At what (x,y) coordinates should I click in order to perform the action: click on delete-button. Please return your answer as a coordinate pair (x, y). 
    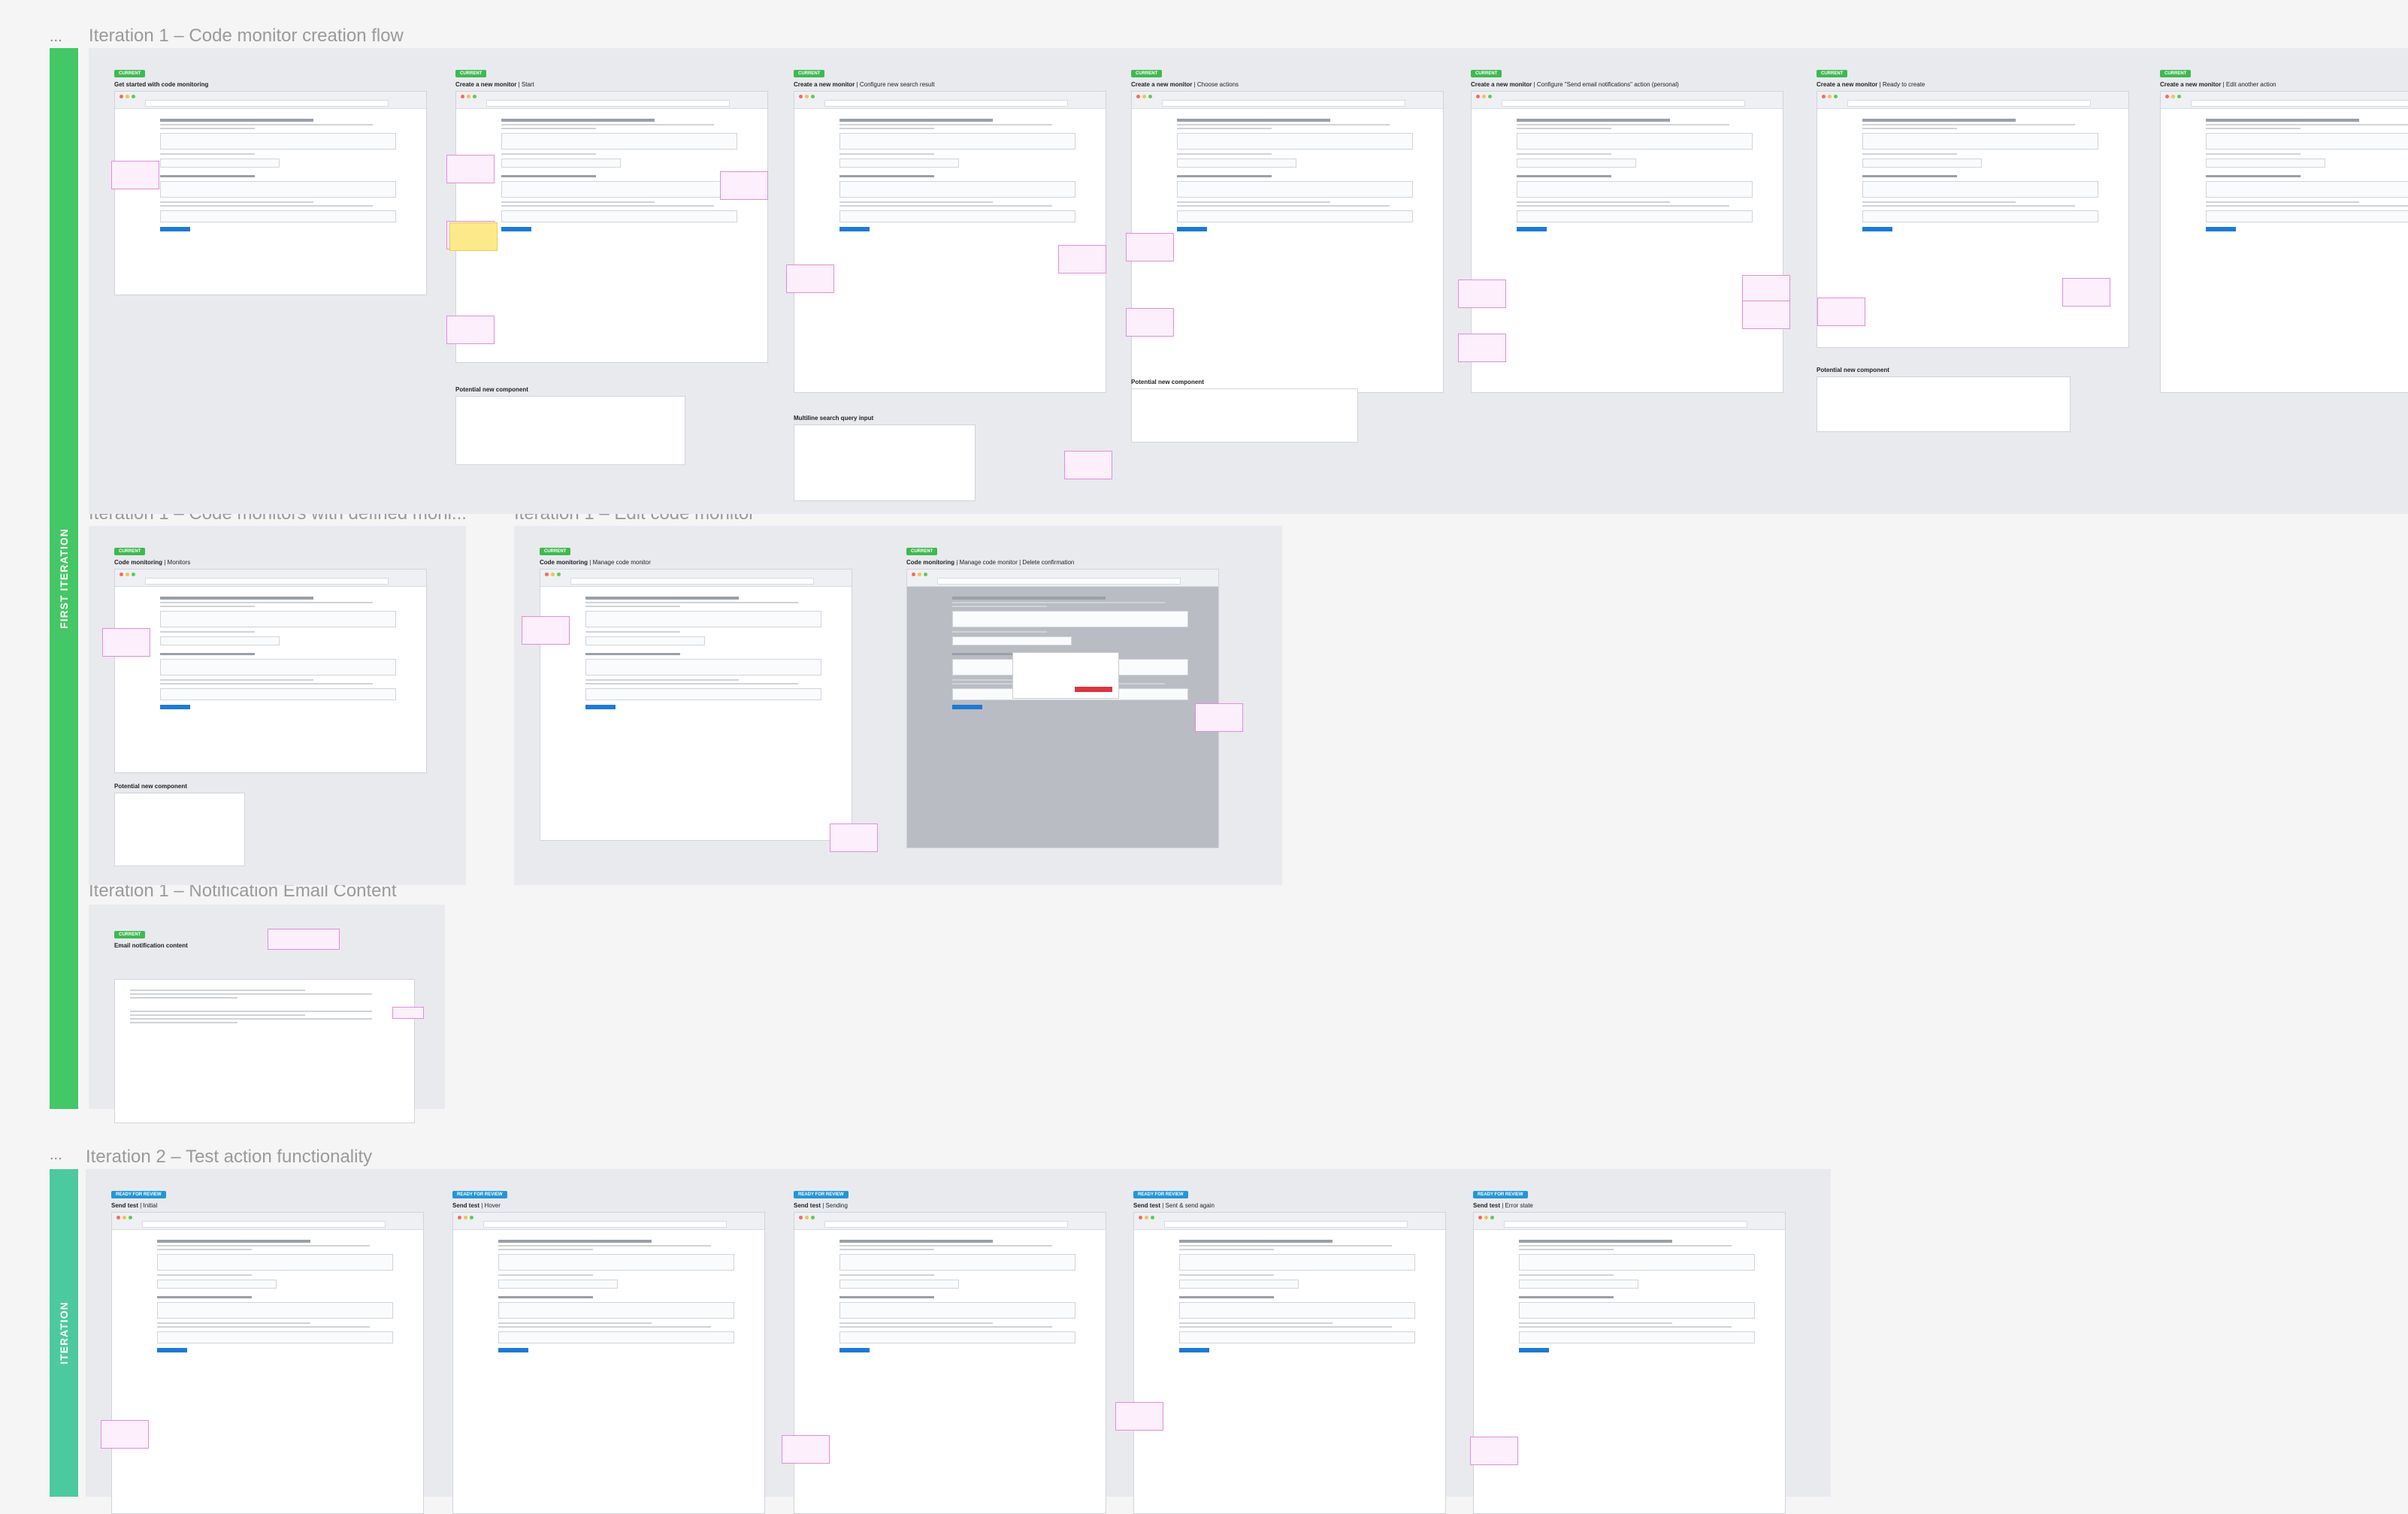
    Looking at the image, I should click on (1093, 689).